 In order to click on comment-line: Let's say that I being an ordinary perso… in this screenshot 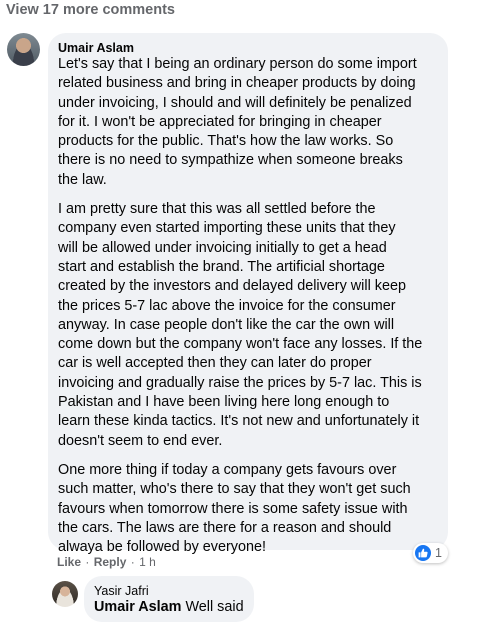, I will do `click(237, 64)`.